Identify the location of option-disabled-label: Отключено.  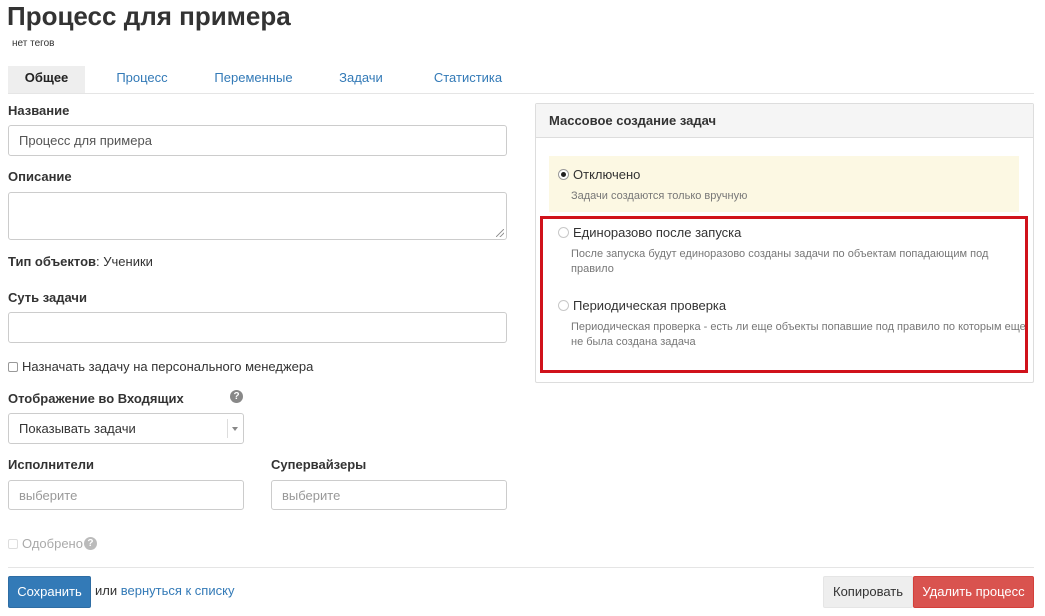
(607, 174).